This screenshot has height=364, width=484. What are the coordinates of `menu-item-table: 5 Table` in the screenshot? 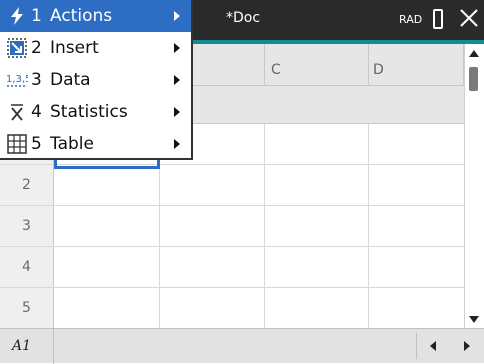 It's located at (95, 144).